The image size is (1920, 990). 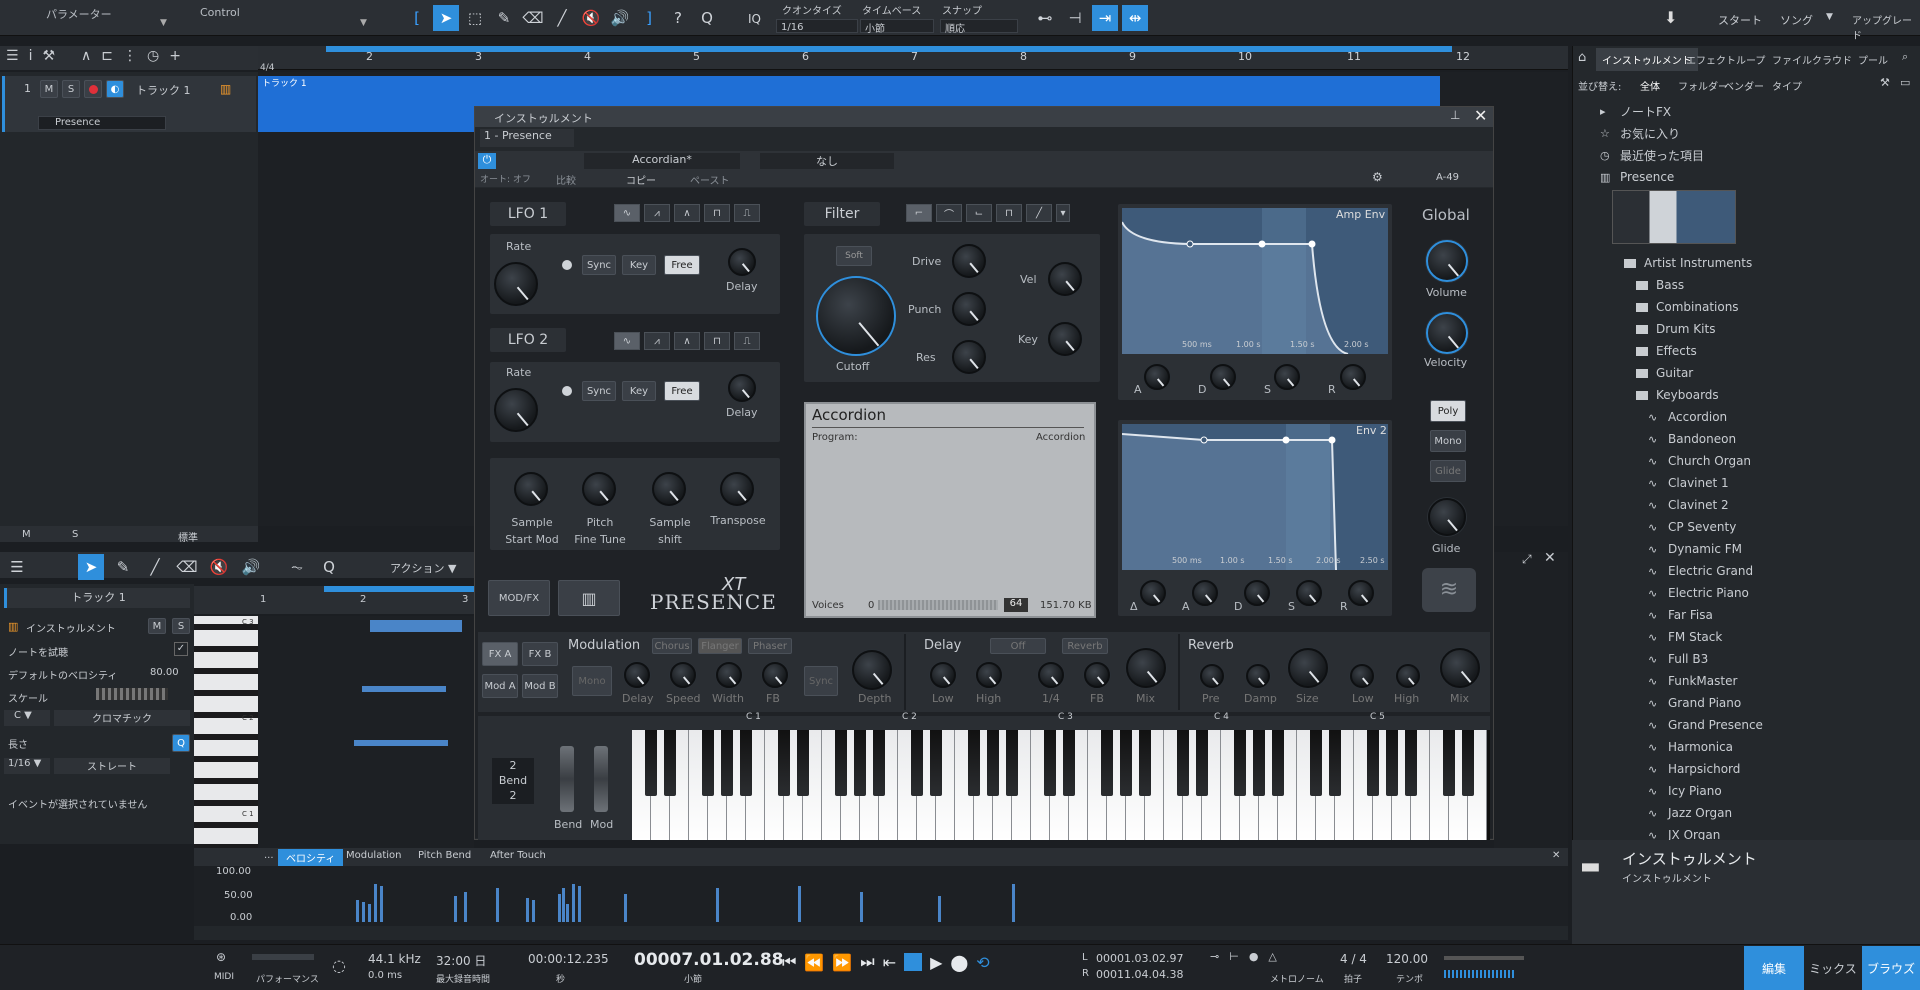 What do you see at coordinates (949, 213) in the screenshot?
I see `filter-bp-icon: ⌒` at bounding box center [949, 213].